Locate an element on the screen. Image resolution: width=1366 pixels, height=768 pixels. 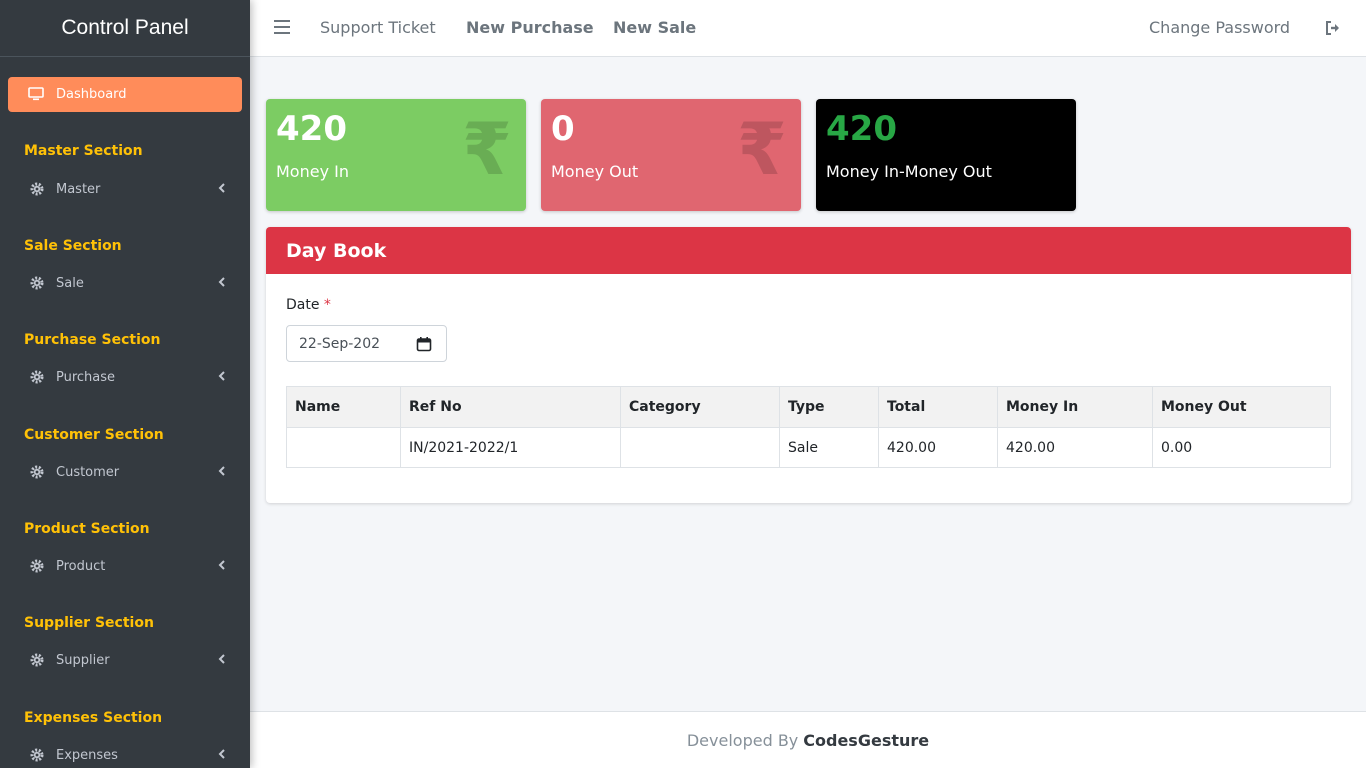
table-row: IN/2021-2022/1 Sale 420.00 420.00 0.00 is located at coordinates (808, 447).